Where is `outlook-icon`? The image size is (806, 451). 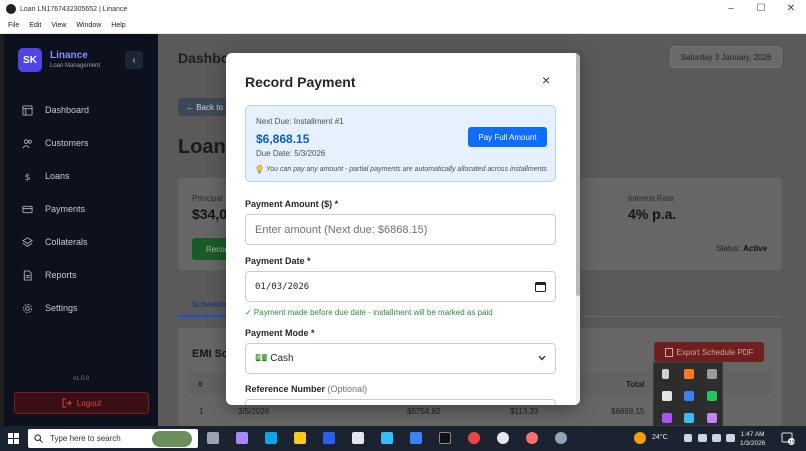
outlook-icon is located at coordinates (329, 438).